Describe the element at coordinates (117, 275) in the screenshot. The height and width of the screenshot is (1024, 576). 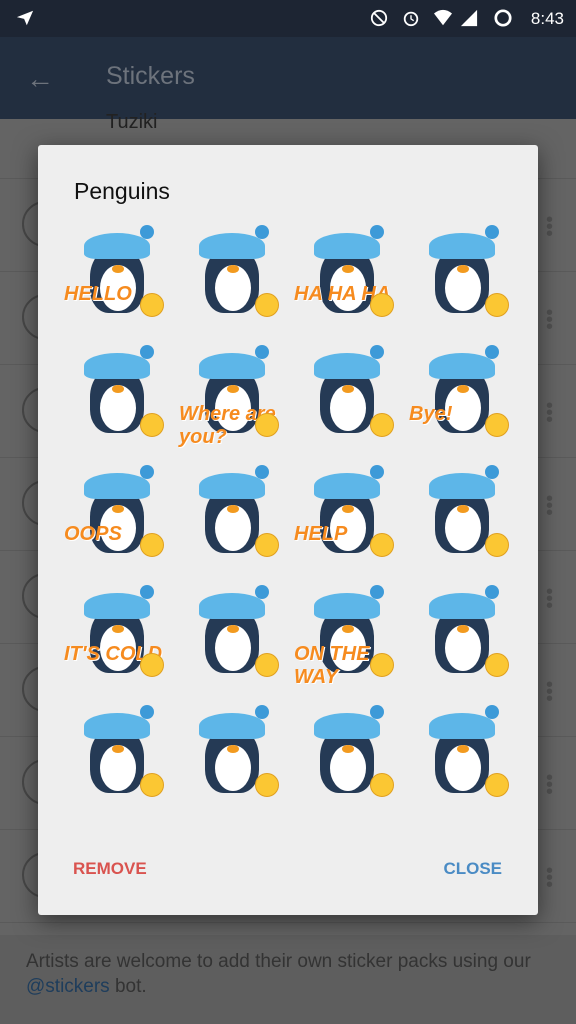
I see `sticker: HELLO` at that location.